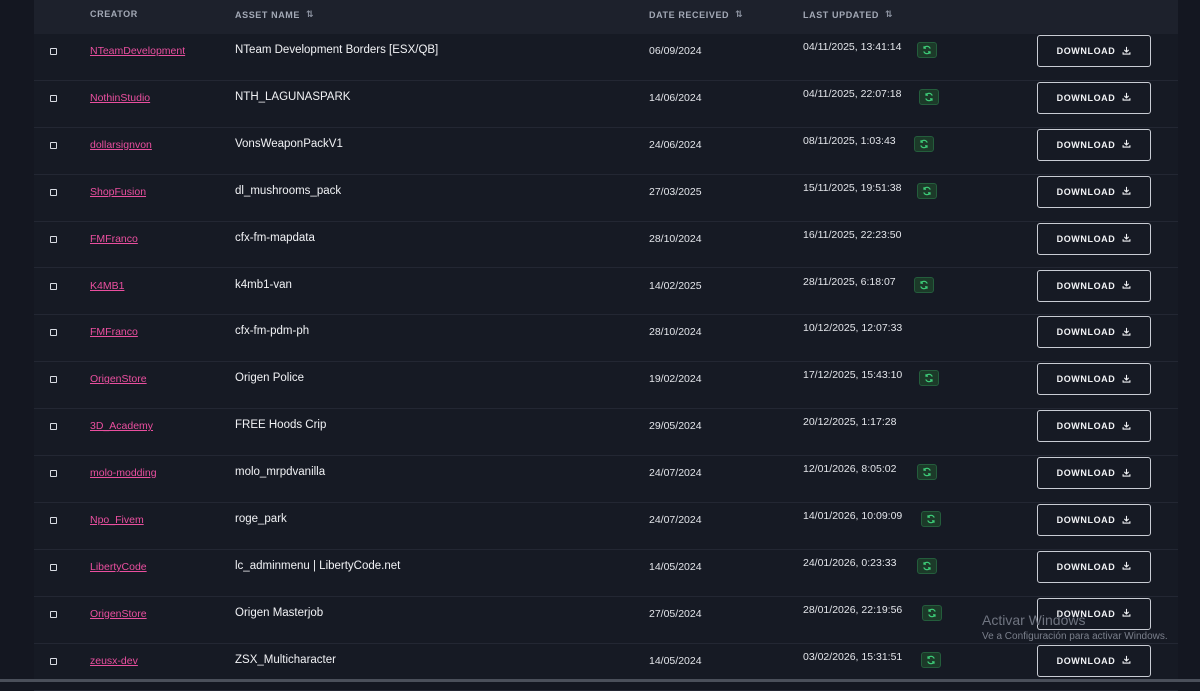 Image resolution: width=1200 pixels, height=691 pixels. I want to click on header-asset-name: ASSET NAME ⇅, so click(274, 14).